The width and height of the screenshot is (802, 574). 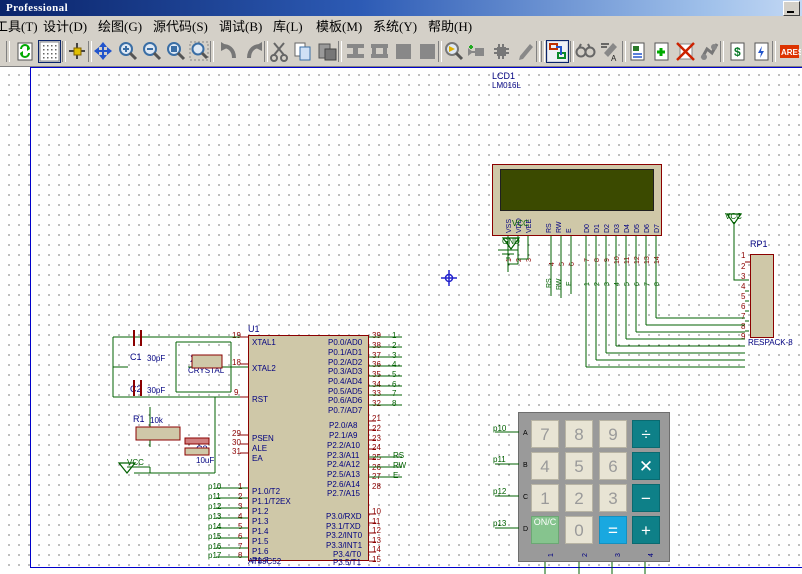 I want to click on lcd-net-d2: 3, so click(x=607, y=284).